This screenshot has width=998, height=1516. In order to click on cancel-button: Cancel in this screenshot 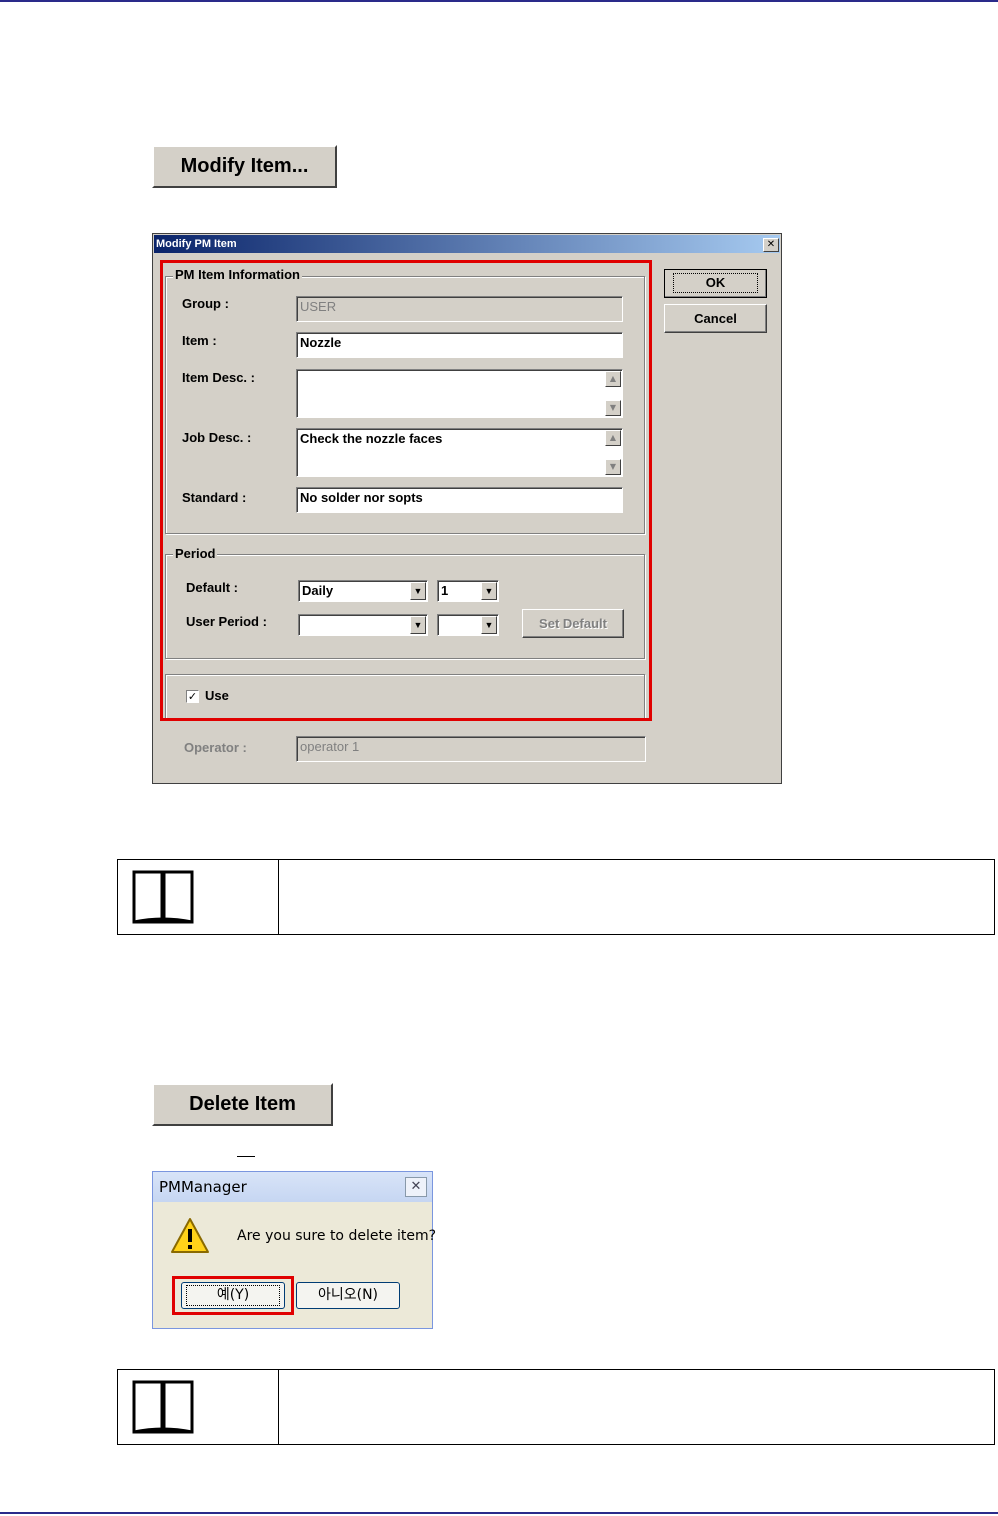, I will do `click(715, 318)`.